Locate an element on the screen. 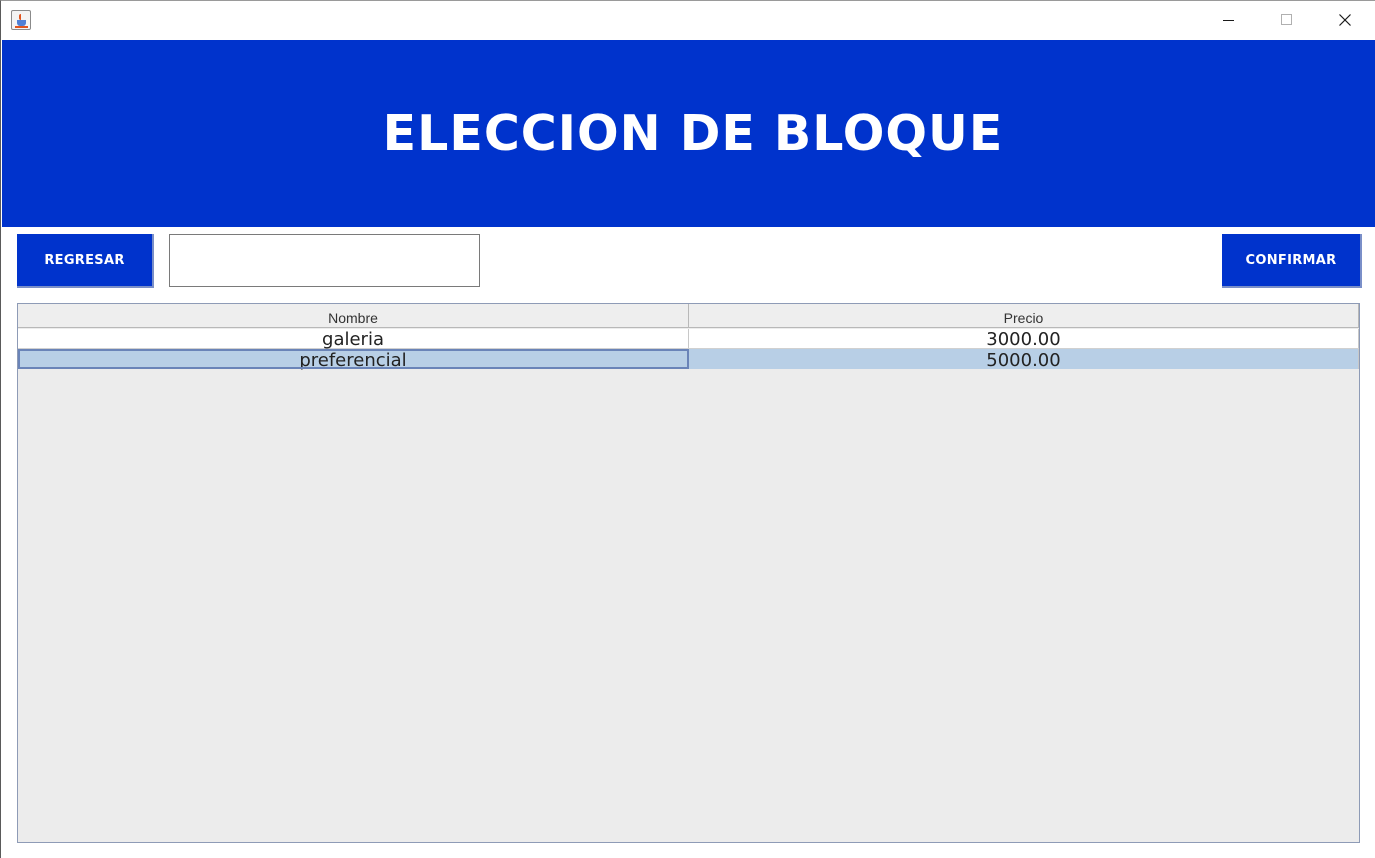  back-button: REGRESAR is located at coordinates (85, 261).